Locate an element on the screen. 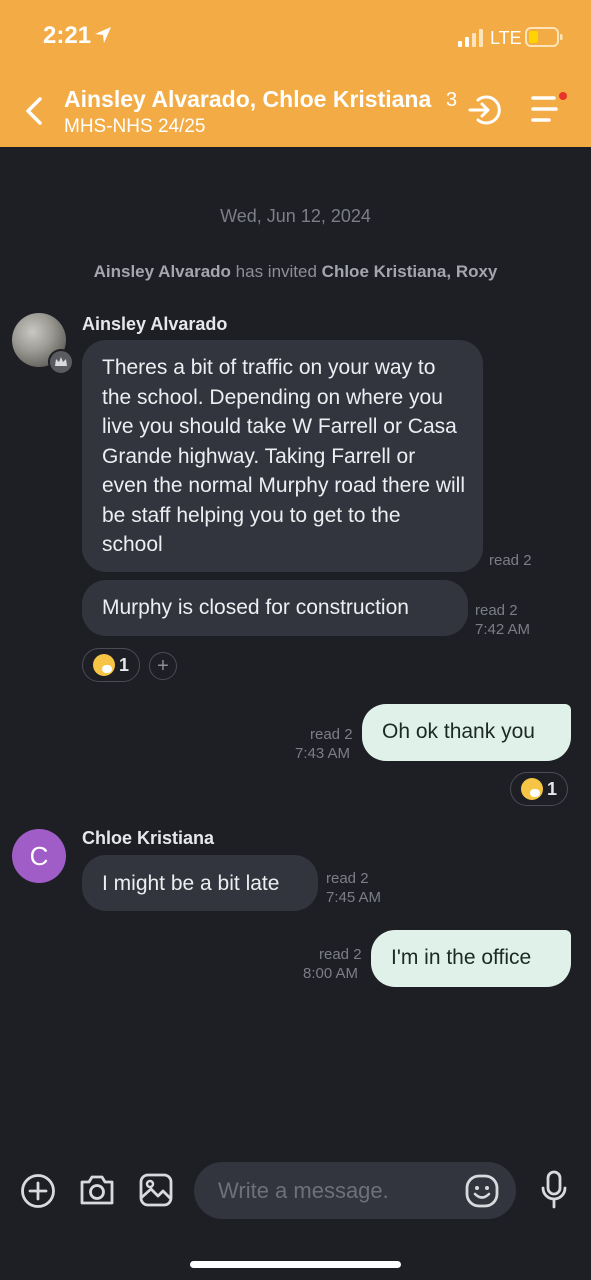 This screenshot has width=591, height=1280. message-bubble: Murphy is closed for construction is located at coordinates (275, 608).